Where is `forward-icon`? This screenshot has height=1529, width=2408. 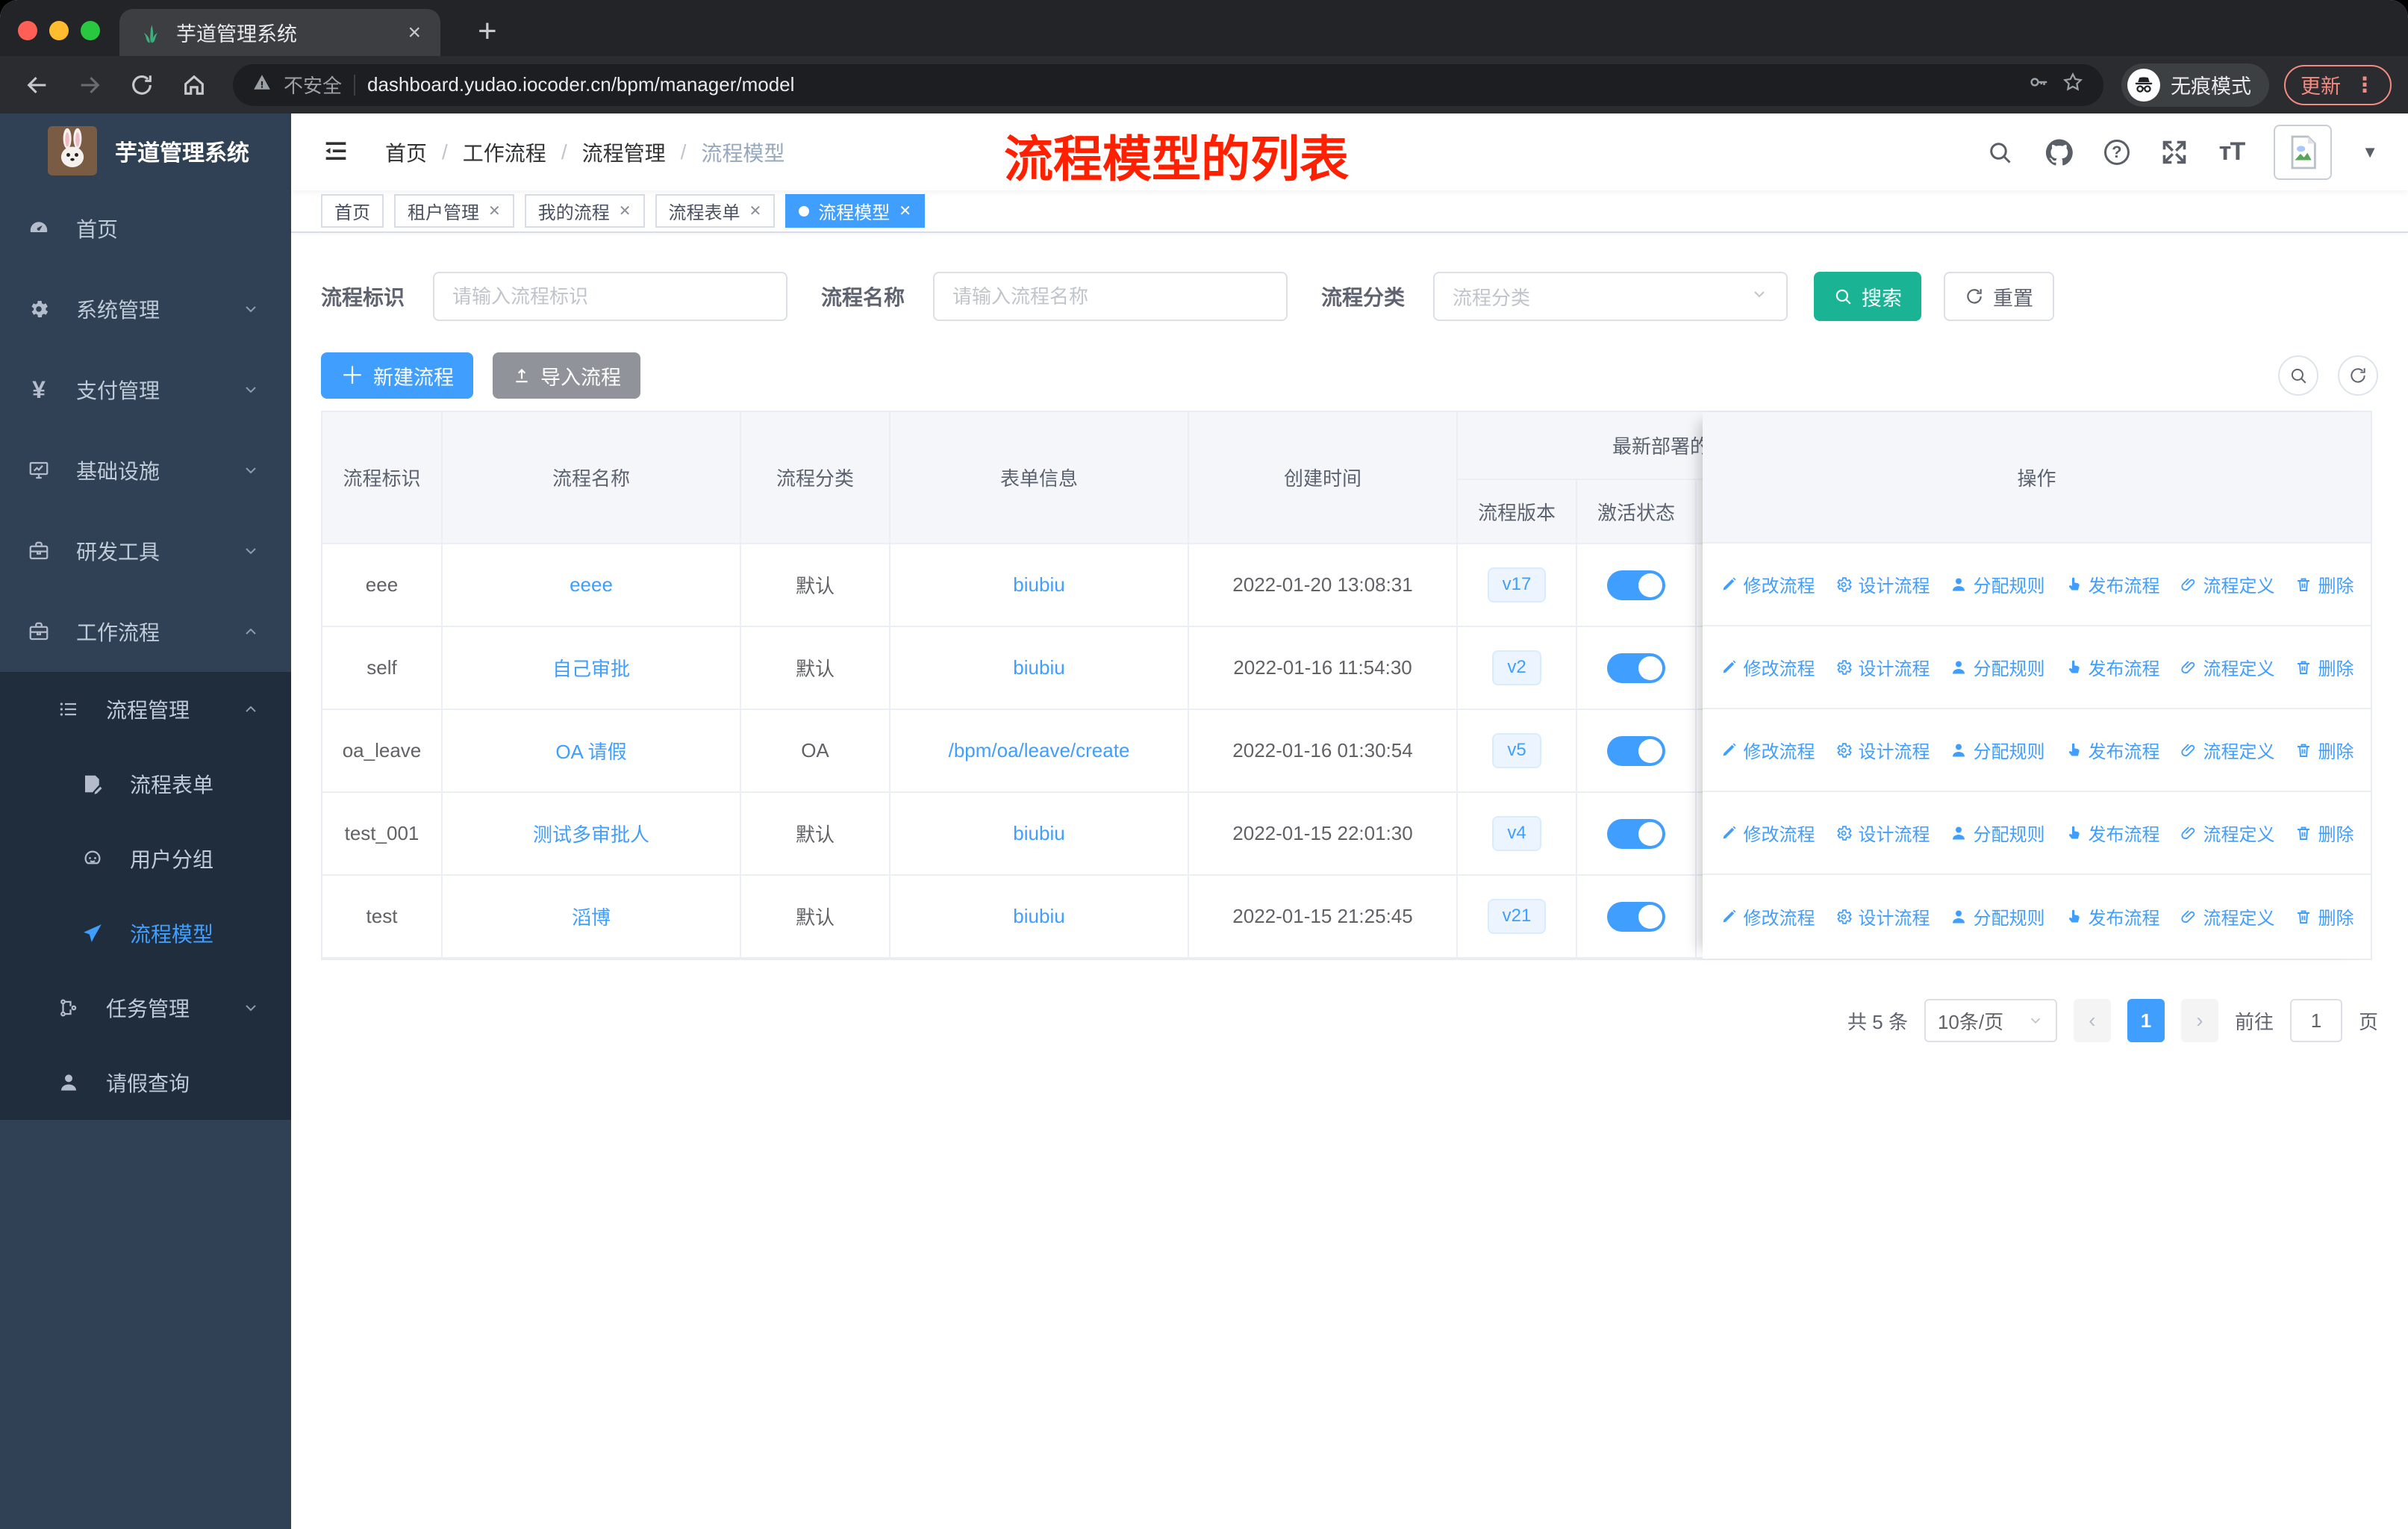 forward-icon is located at coordinates (89, 85).